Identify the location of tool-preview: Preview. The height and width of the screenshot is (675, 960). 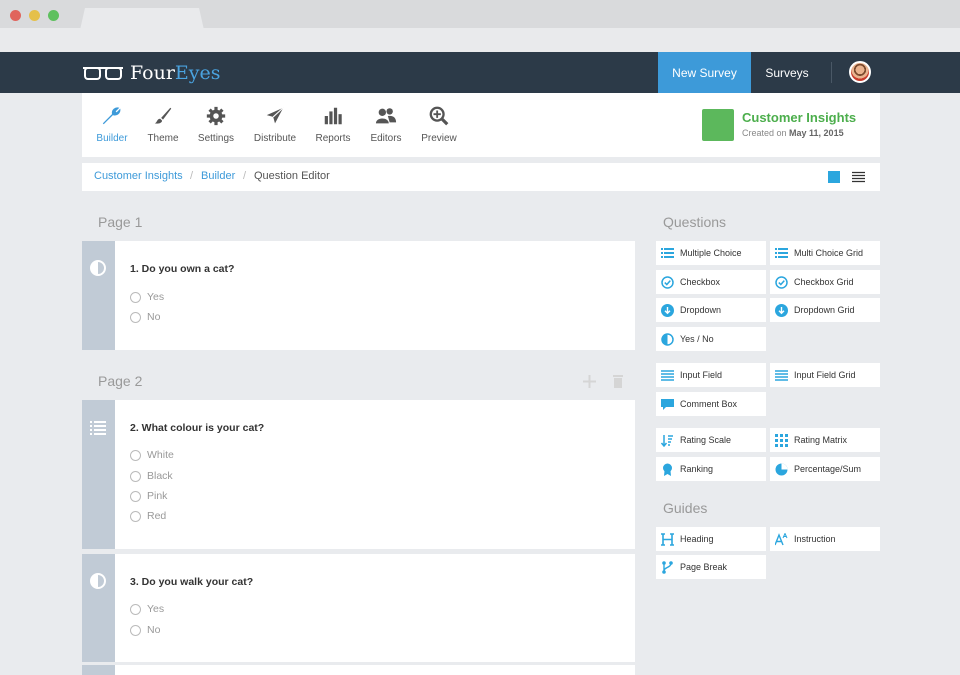
(439, 124).